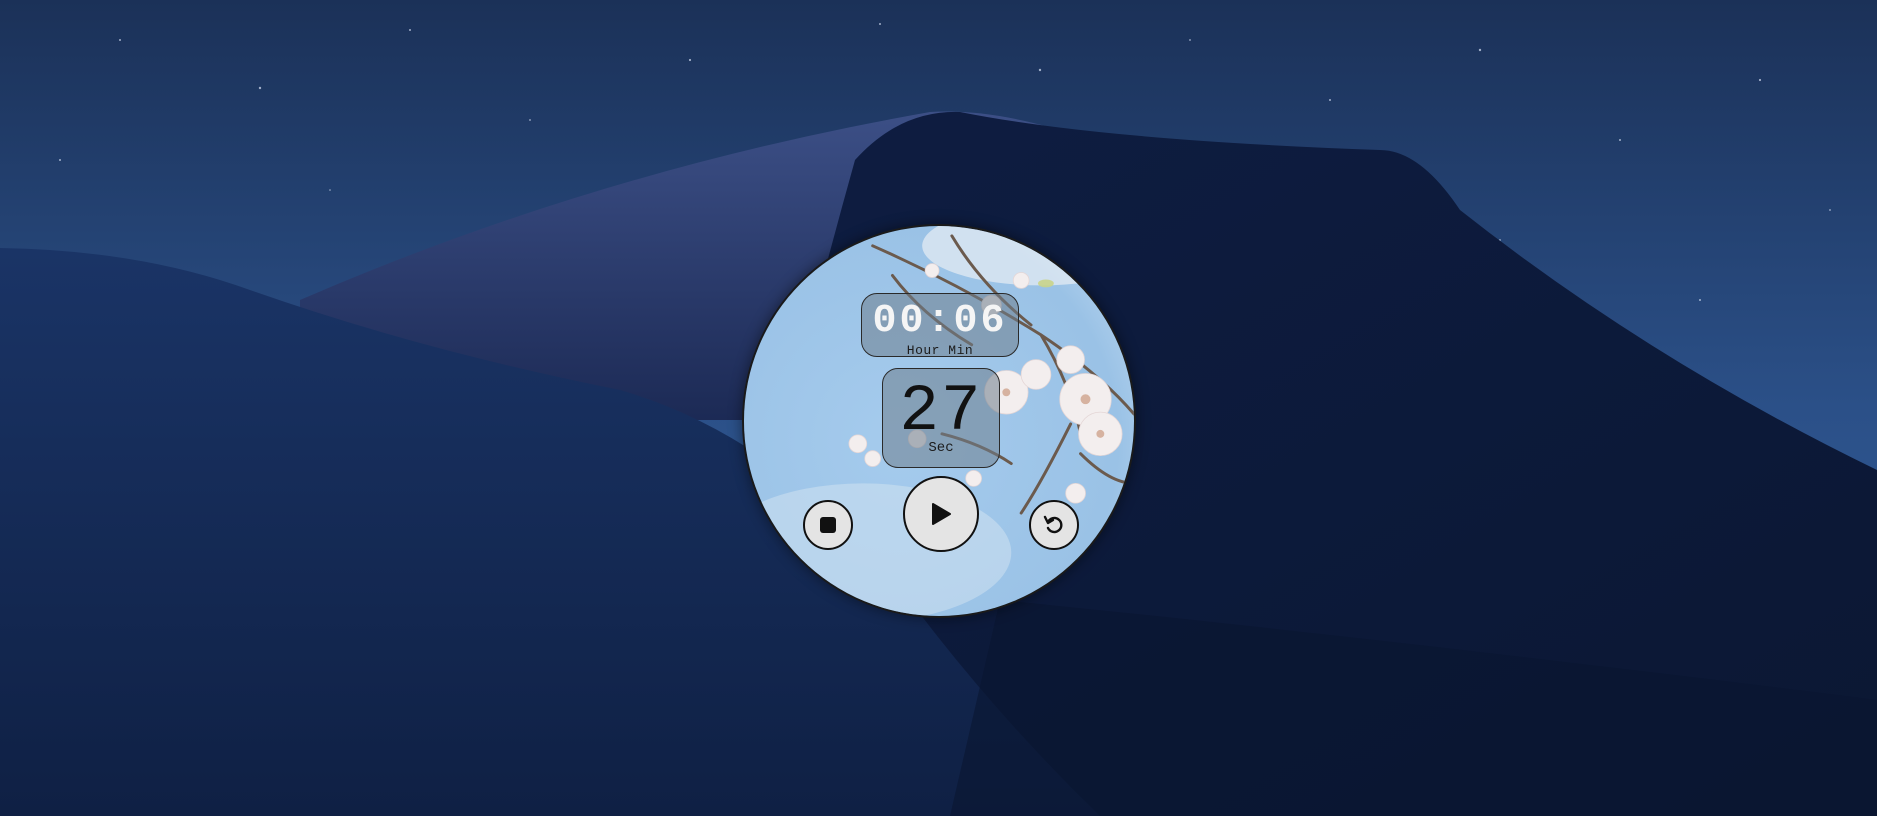 This screenshot has width=1877, height=816. I want to click on hours-minutes-label: Hour Min, so click(940, 350).